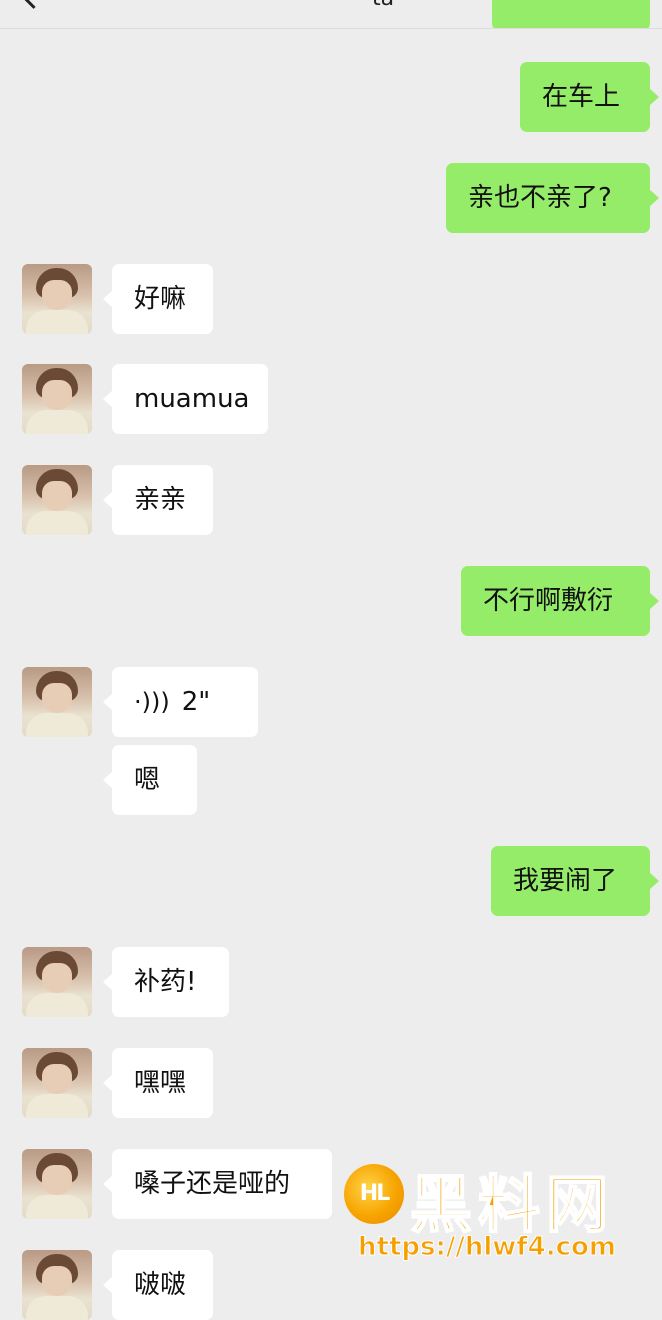 The width and height of the screenshot is (662, 1320). I want to click on outgoing-message: 在车上, so click(589, 97).